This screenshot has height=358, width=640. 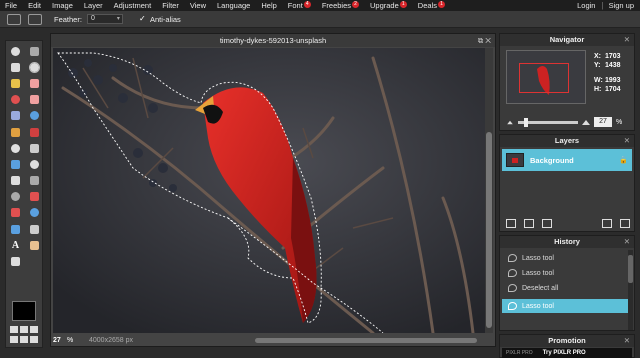 I want to click on deals-badge: 1, so click(x=441, y=4).